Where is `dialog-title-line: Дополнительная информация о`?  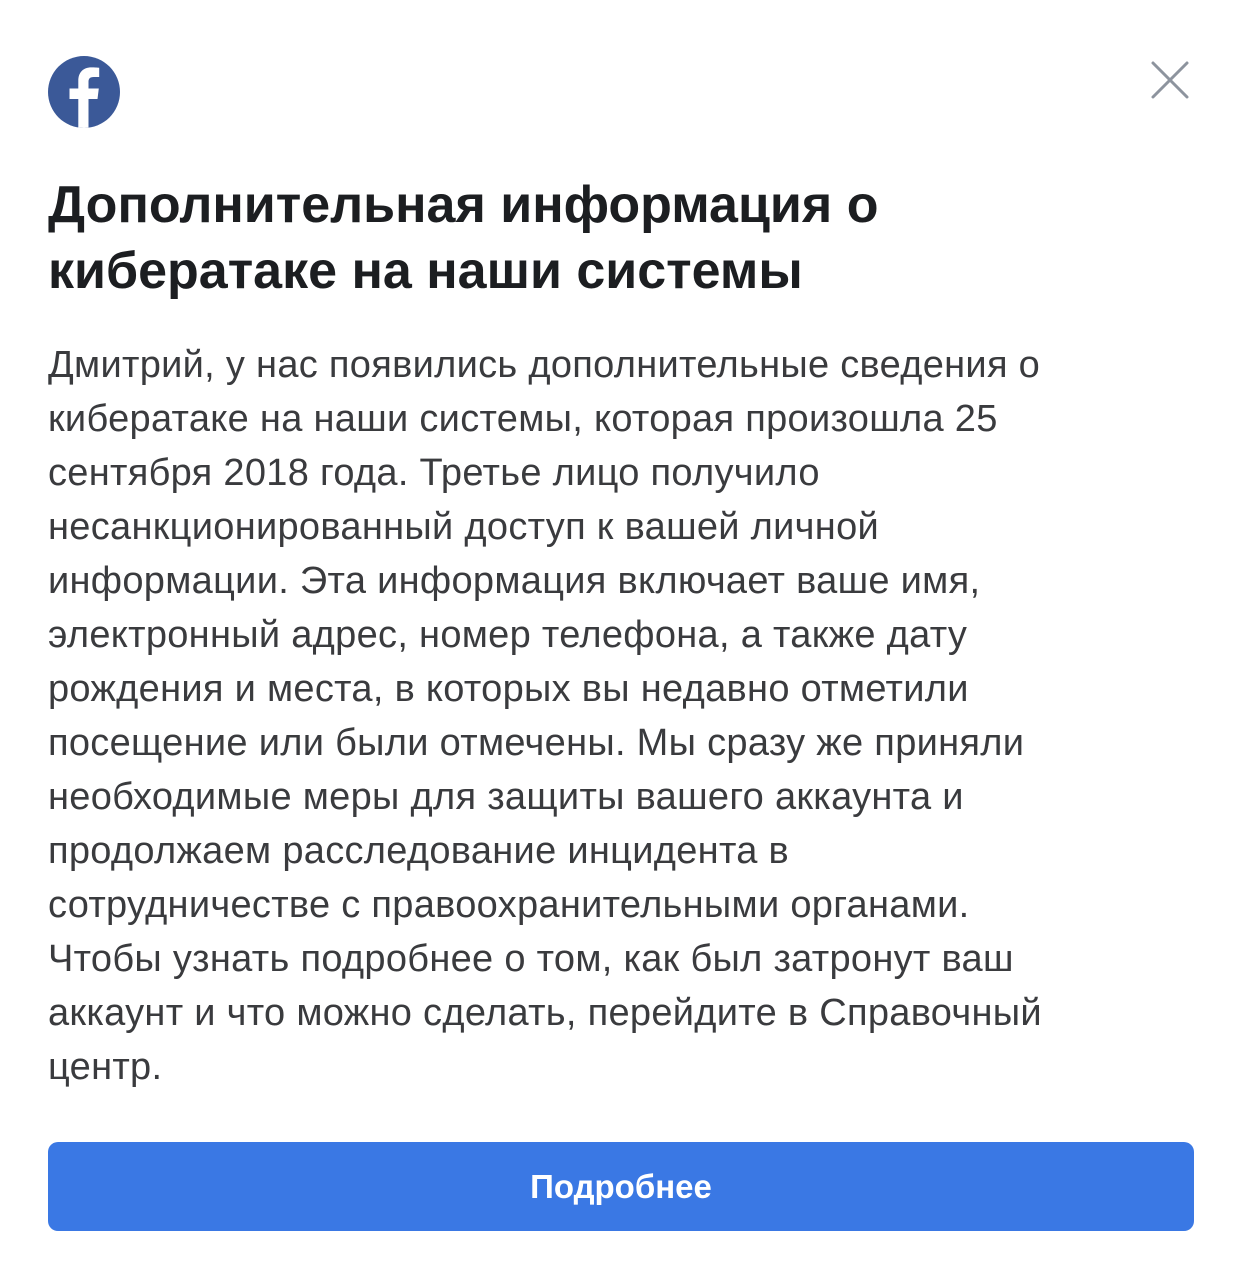
dialog-title-line: Дополнительная информация о is located at coordinates (463, 205).